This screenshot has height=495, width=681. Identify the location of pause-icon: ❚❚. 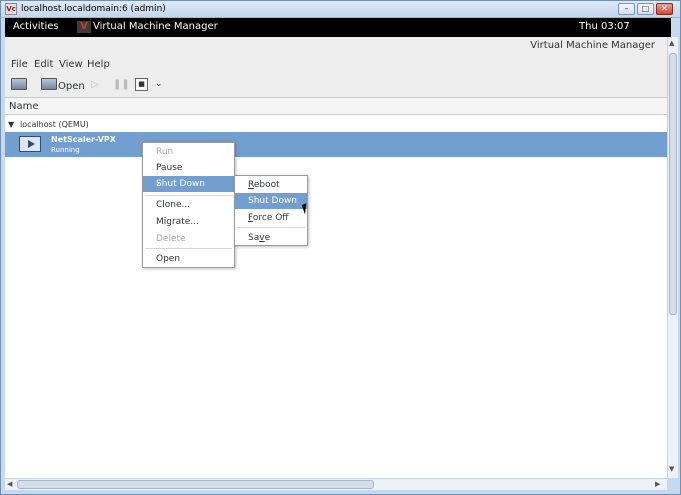
(121, 84).